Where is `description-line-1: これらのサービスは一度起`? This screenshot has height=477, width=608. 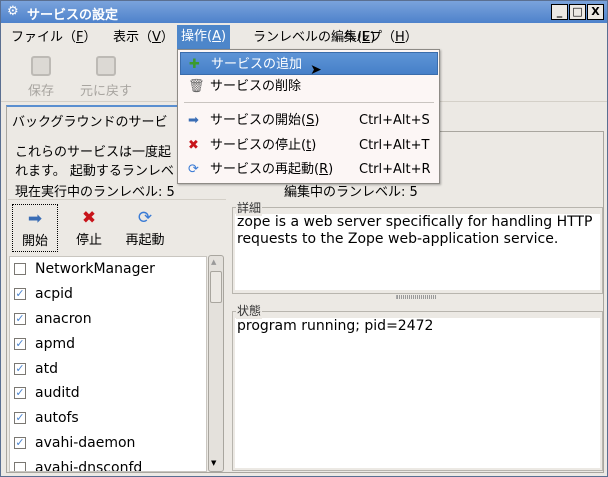 description-line-1: これらのサービスは一度起 is located at coordinates (93, 152).